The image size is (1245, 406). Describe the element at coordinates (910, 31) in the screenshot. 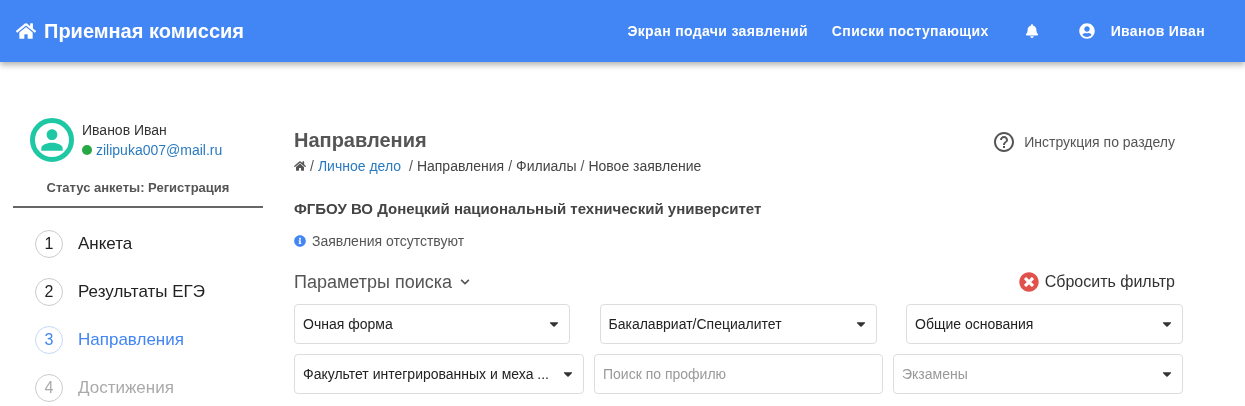

I see `nav-link: Списки поступающих` at that location.